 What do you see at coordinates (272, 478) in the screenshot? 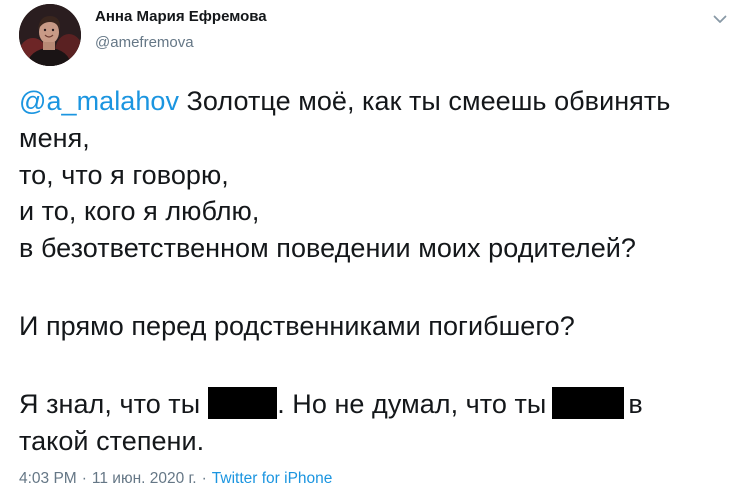
I see `tweet-source-link: Twitter for iPhone` at bounding box center [272, 478].